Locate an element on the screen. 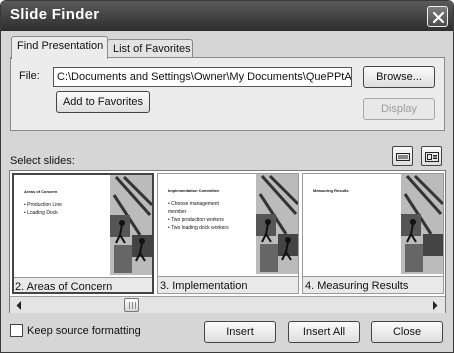 Image resolution: width=454 pixels, height=353 pixels. slide-thumb-bullet: • Loading Dock is located at coordinates (41, 213).